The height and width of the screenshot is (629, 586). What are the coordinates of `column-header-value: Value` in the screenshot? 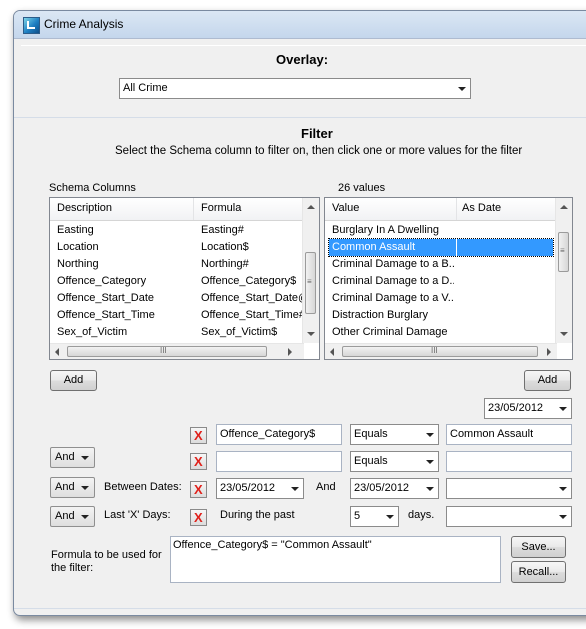 It's located at (345, 208).